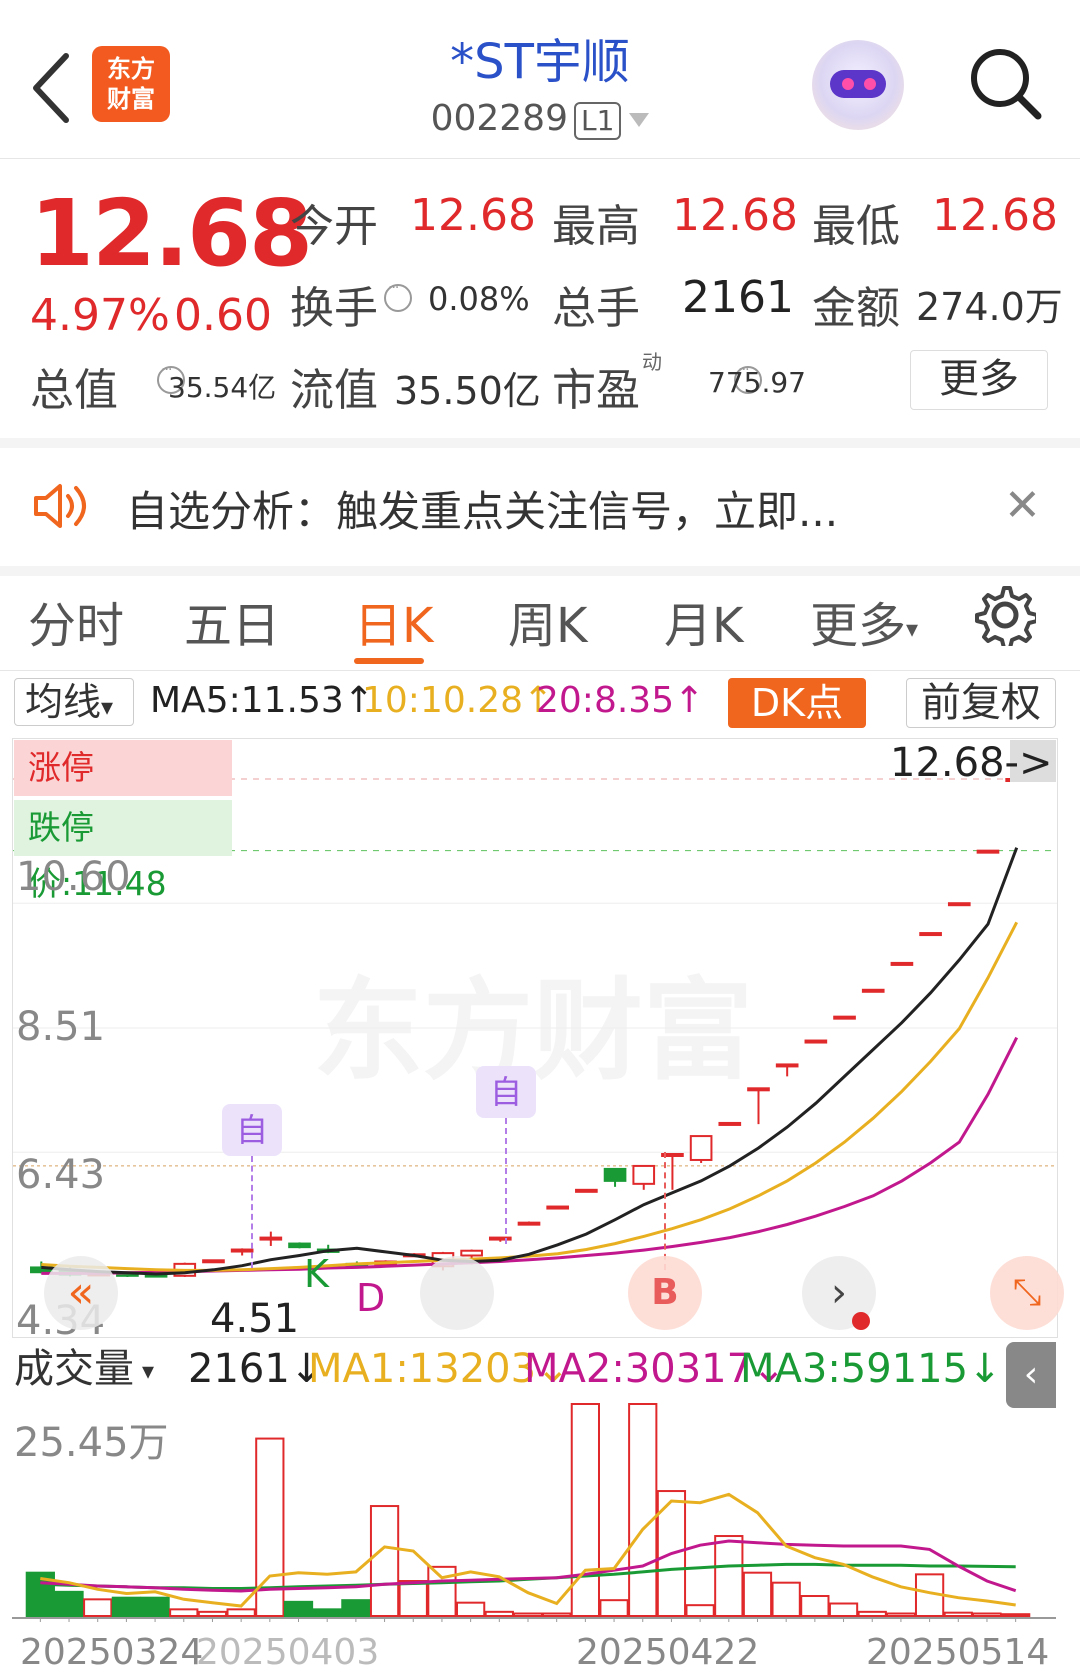 This screenshot has height=1673, width=1080. What do you see at coordinates (316, 1274) in the screenshot?
I see `k-signal-marker: K` at bounding box center [316, 1274].